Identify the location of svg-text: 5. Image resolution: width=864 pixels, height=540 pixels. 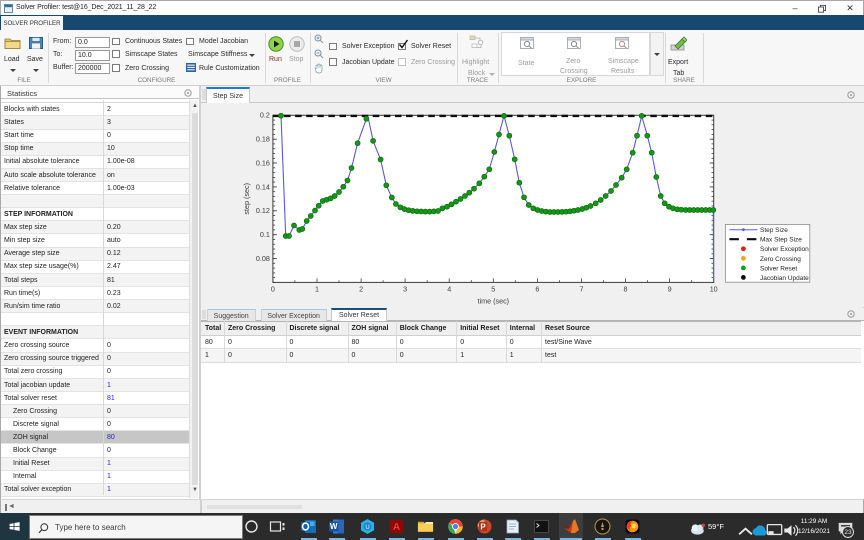
(493, 288).